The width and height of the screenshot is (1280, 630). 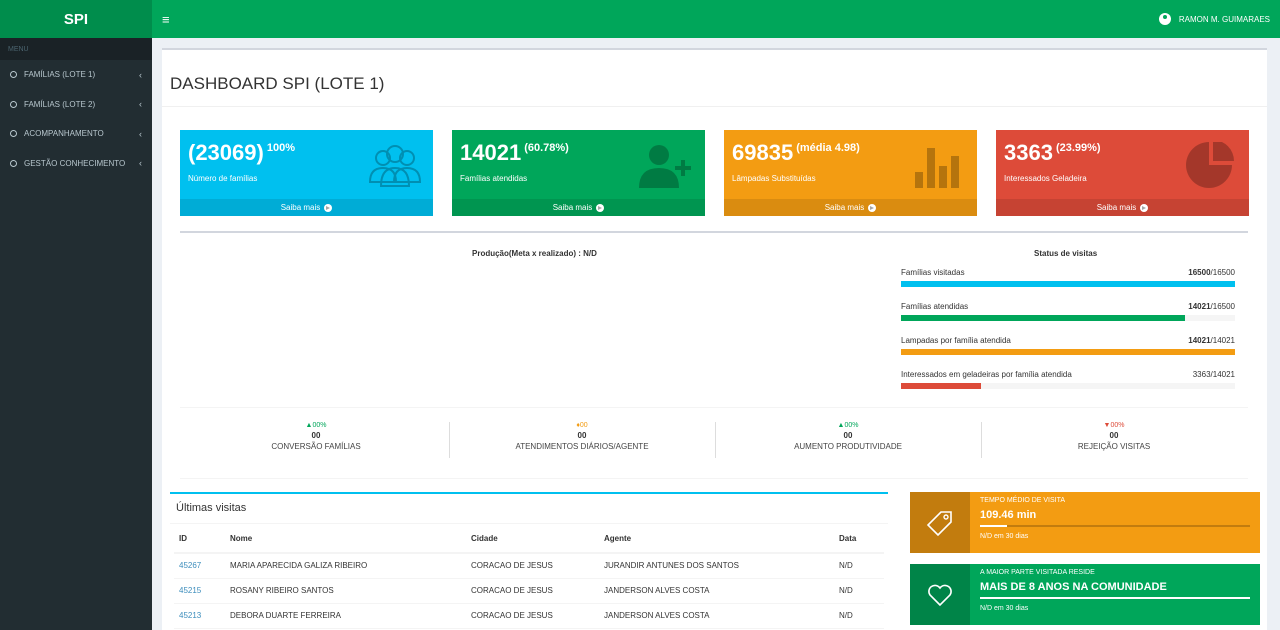 What do you see at coordinates (60, 104) in the screenshot?
I see `sidebar-item-label: FAMÍLIAS (LOTE 2)` at bounding box center [60, 104].